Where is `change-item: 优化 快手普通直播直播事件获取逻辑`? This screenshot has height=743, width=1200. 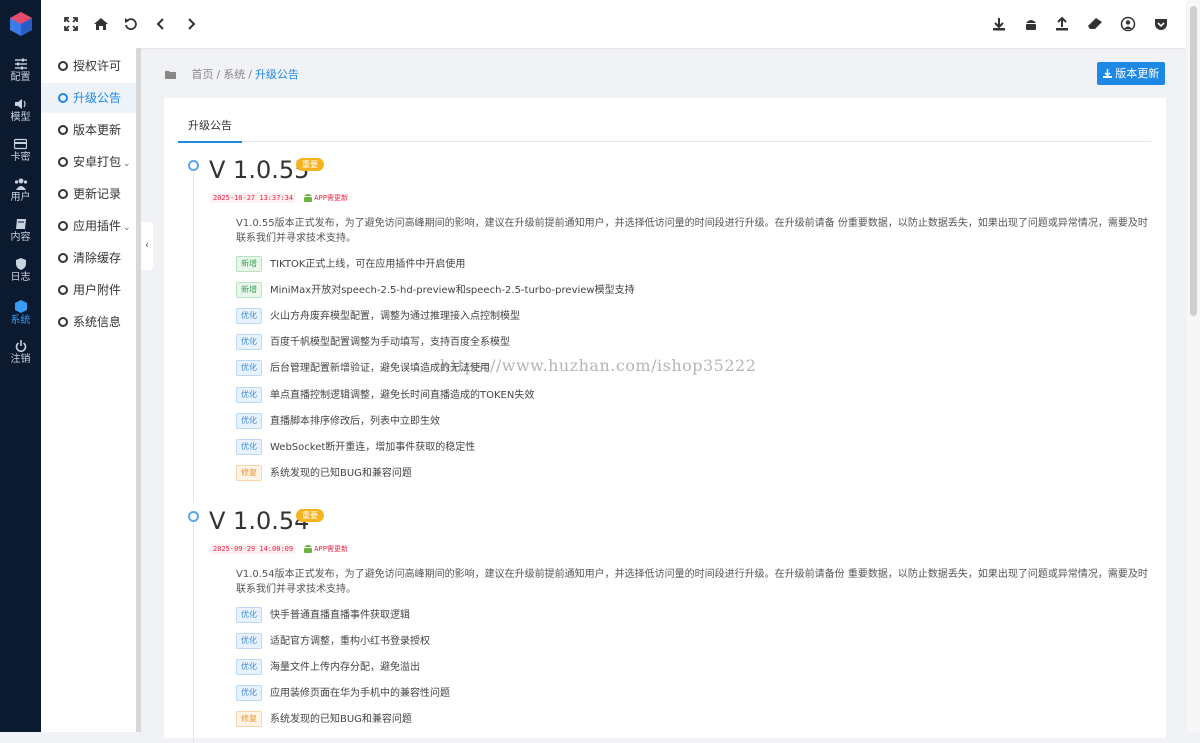
change-item: 优化 快手普通直播直播事件获取逻辑 is located at coordinates (323, 615).